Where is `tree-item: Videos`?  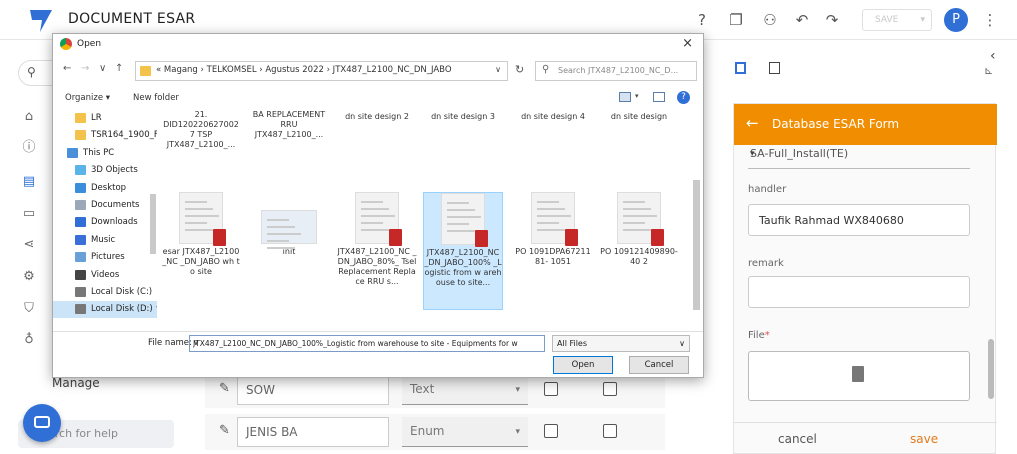
tree-item: Videos is located at coordinates (105, 275).